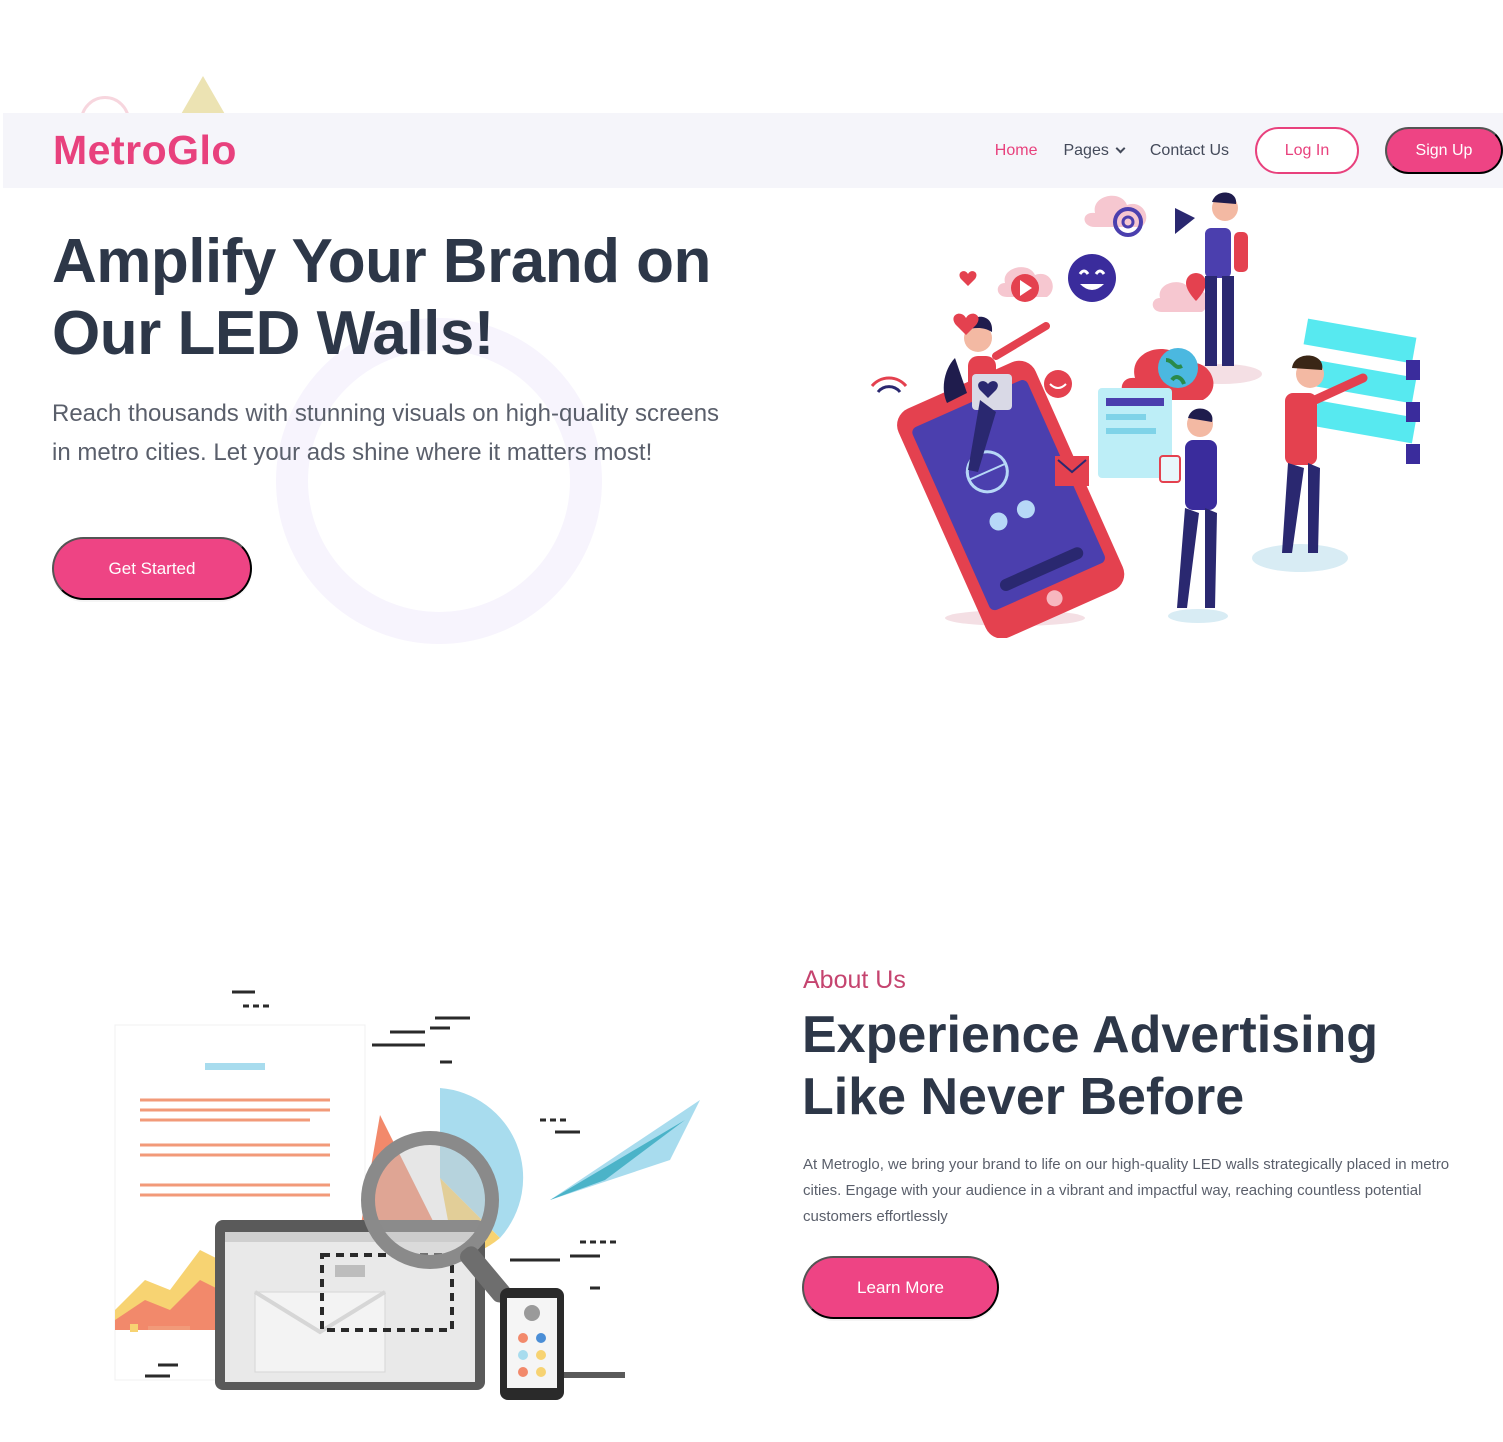 The image size is (1503, 1442). I want to click on email-analytics-illustration-icon, so click(407, 1195).